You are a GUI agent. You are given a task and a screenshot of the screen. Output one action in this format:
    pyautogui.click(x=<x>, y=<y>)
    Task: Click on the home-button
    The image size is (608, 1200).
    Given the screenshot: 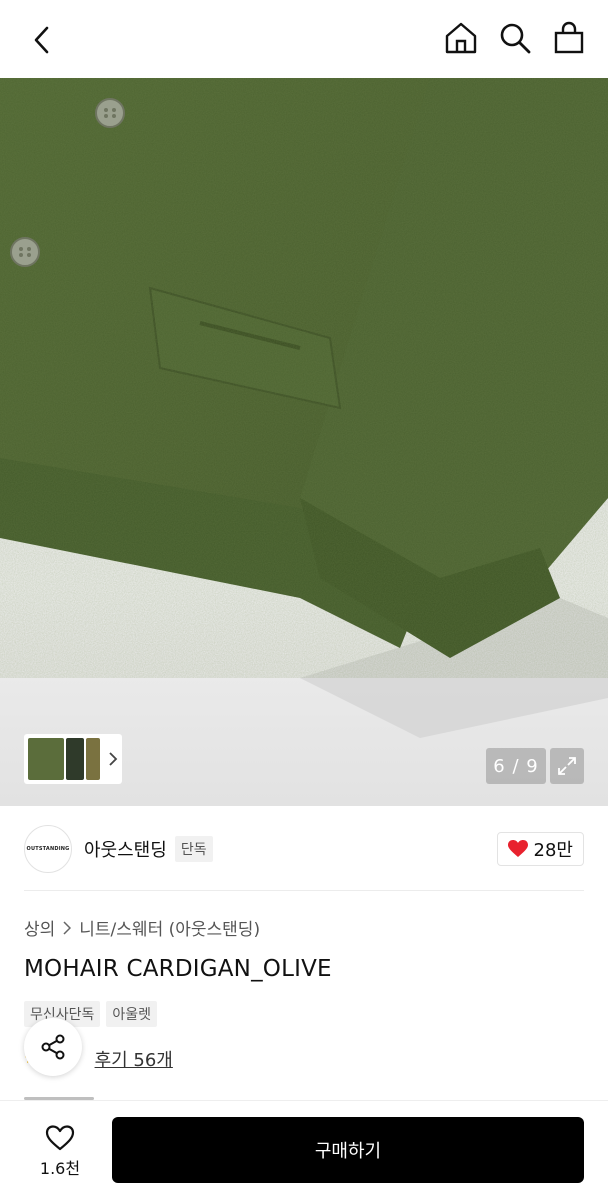 What is the action you would take?
    pyautogui.click(x=461, y=38)
    